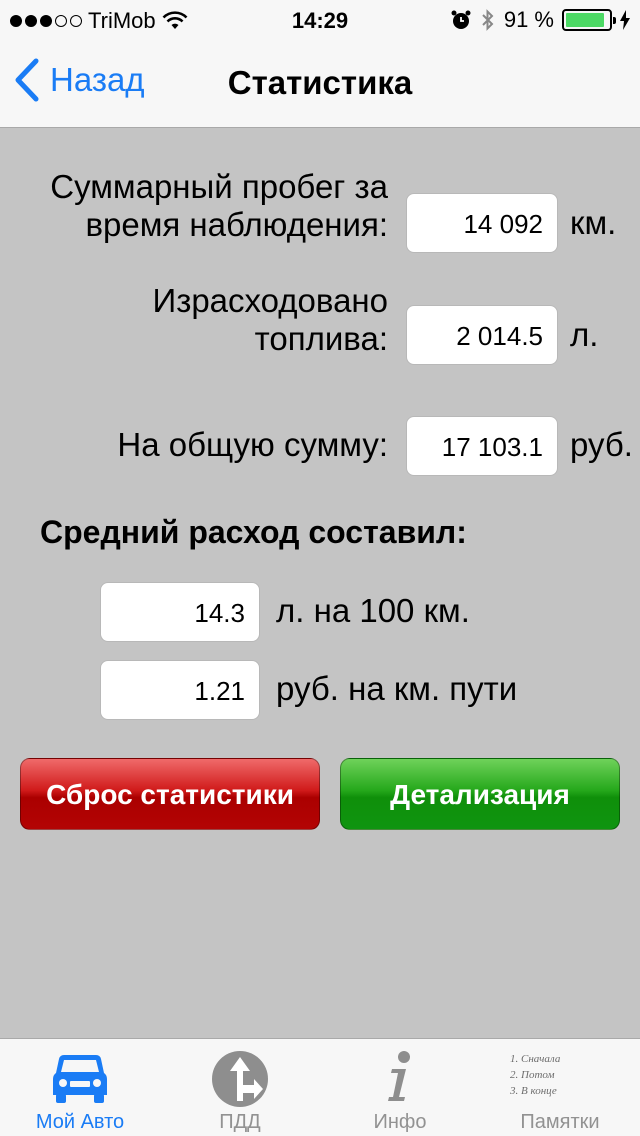 The image size is (640, 1136). Describe the element at coordinates (601, 444) in the screenshot. I see `total-unit: руб.` at that location.